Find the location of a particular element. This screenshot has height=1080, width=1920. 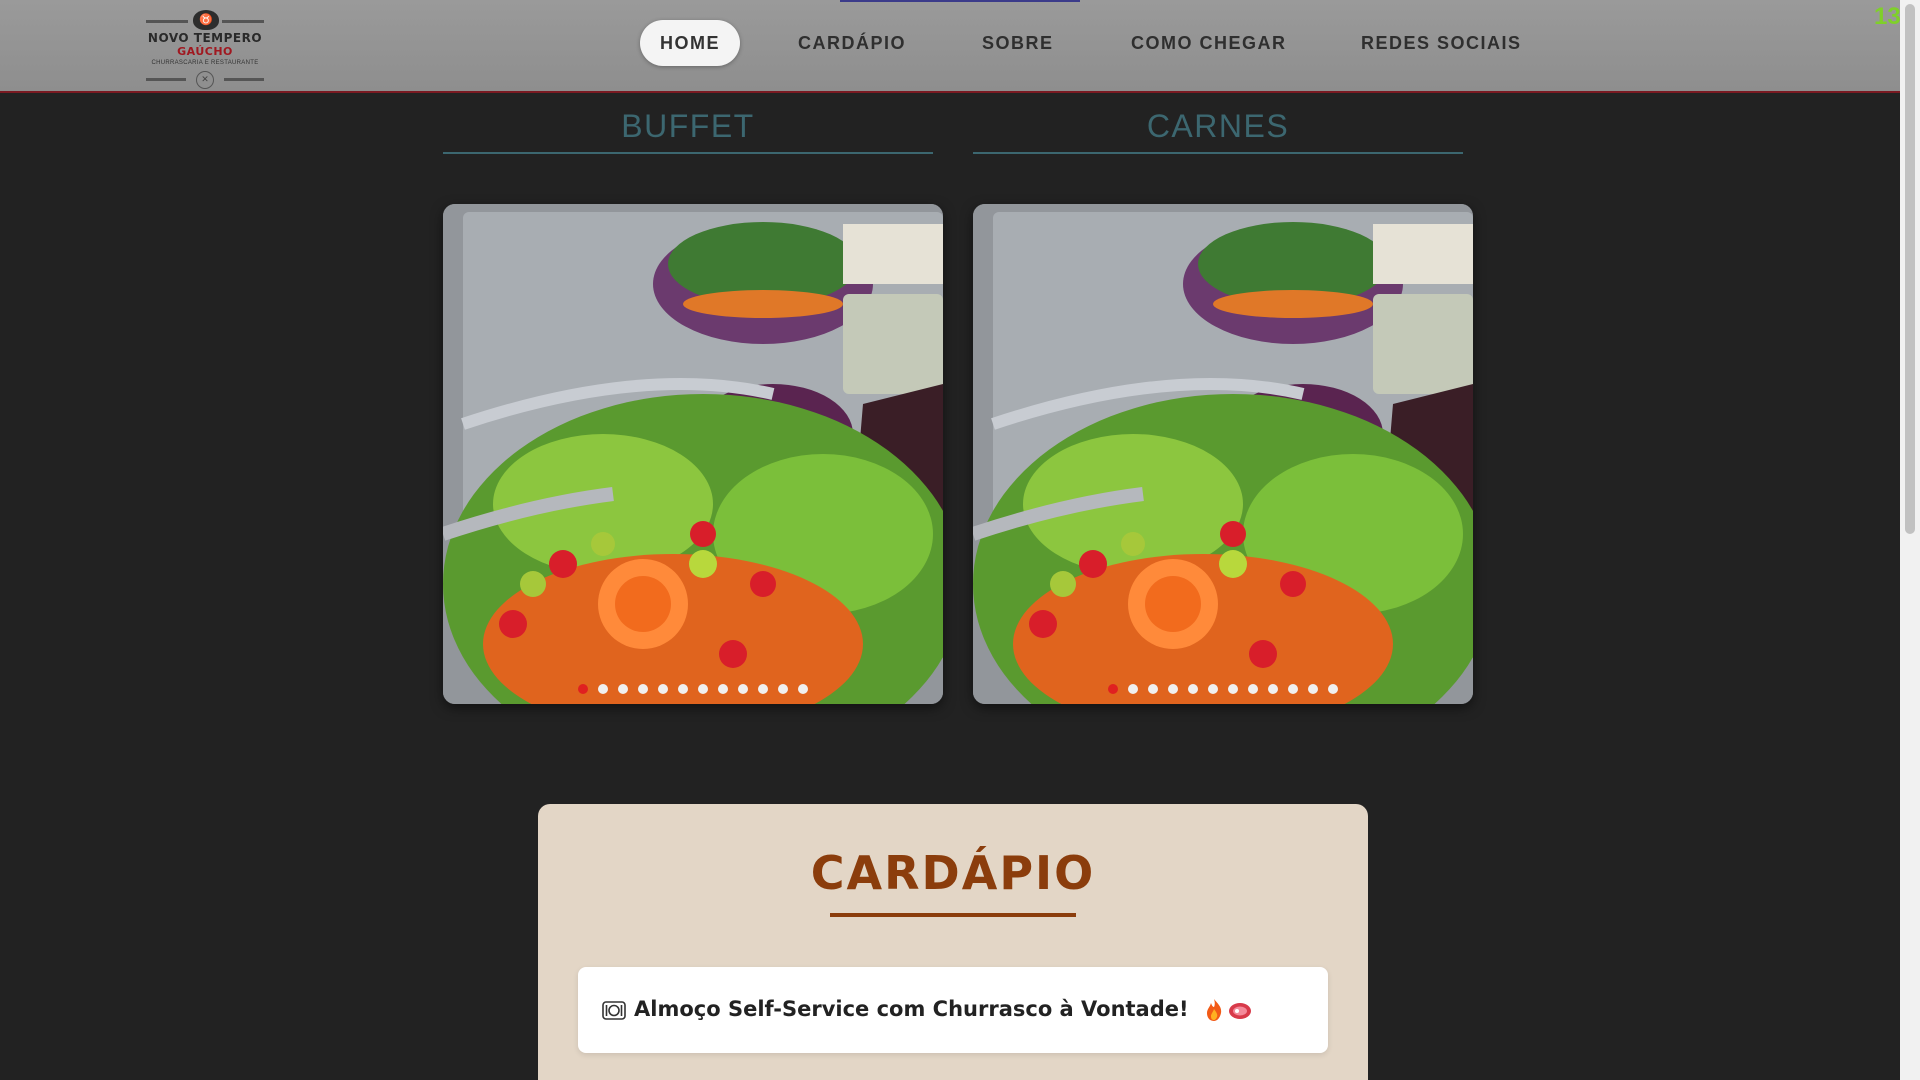

carousel-buffet is located at coordinates (693, 454).